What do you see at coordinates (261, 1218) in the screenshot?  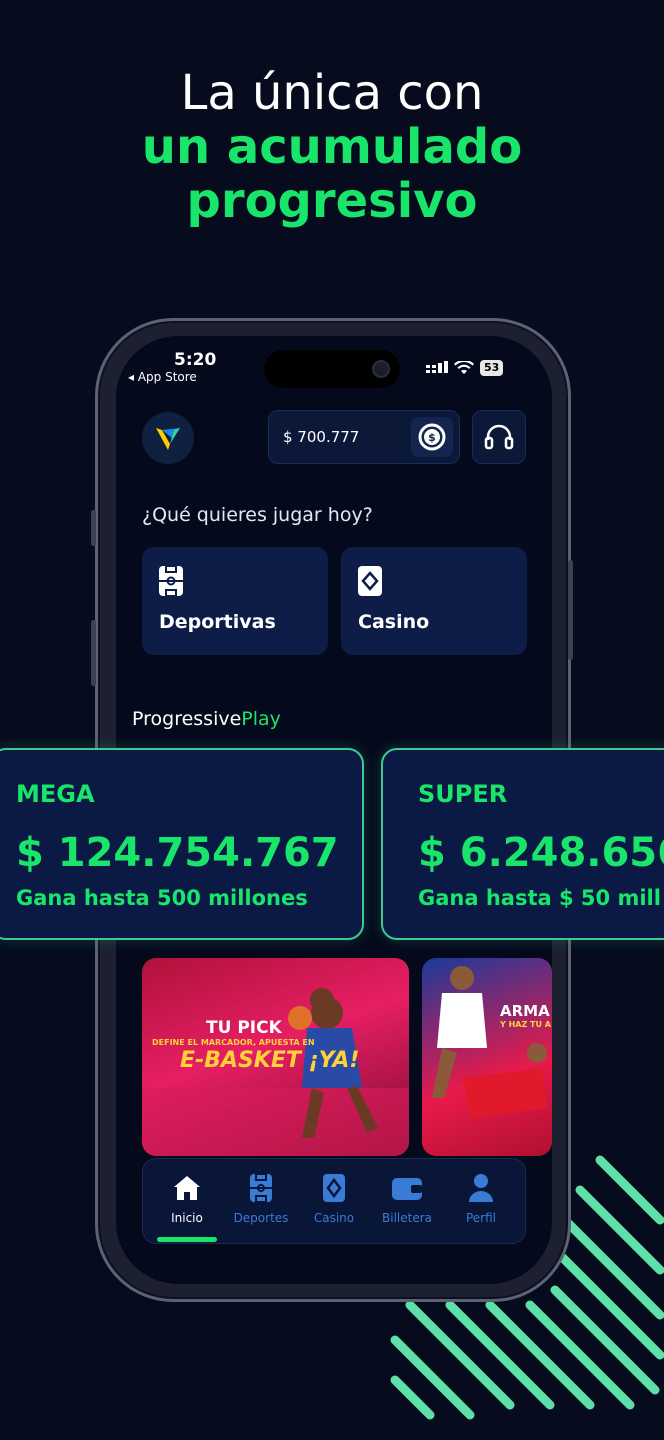 I see `nav-label: Deportes` at bounding box center [261, 1218].